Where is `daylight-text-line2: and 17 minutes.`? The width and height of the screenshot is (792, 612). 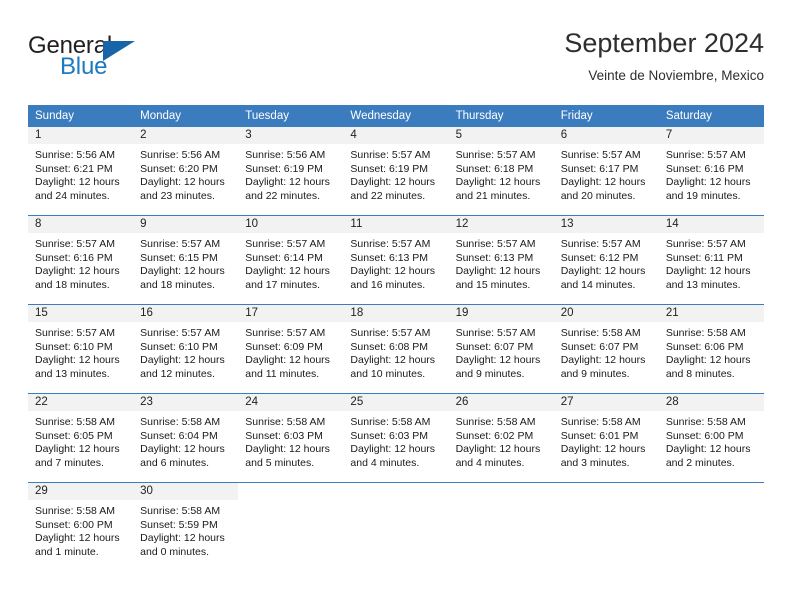 daylight-text-line2: and 17 minutes. is located at coordinates (282, 284).